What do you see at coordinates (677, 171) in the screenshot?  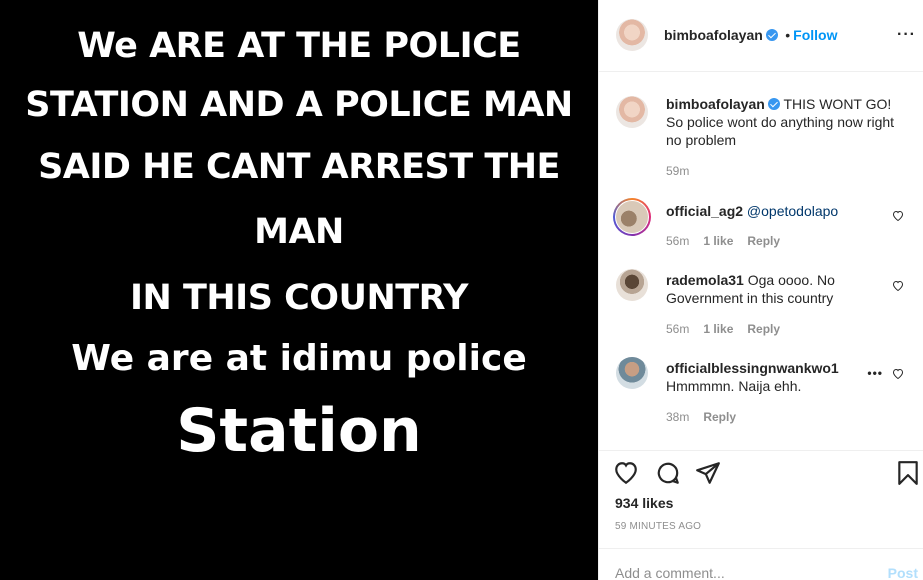 I see `caption-time: 59m` at bounding box center [677, 171].